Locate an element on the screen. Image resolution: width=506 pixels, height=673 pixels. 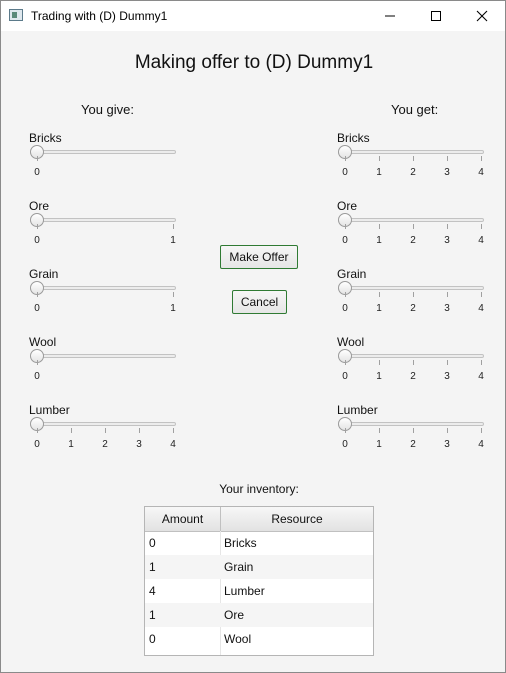
resource-cell: Wool is located at coordinates (238, 639).